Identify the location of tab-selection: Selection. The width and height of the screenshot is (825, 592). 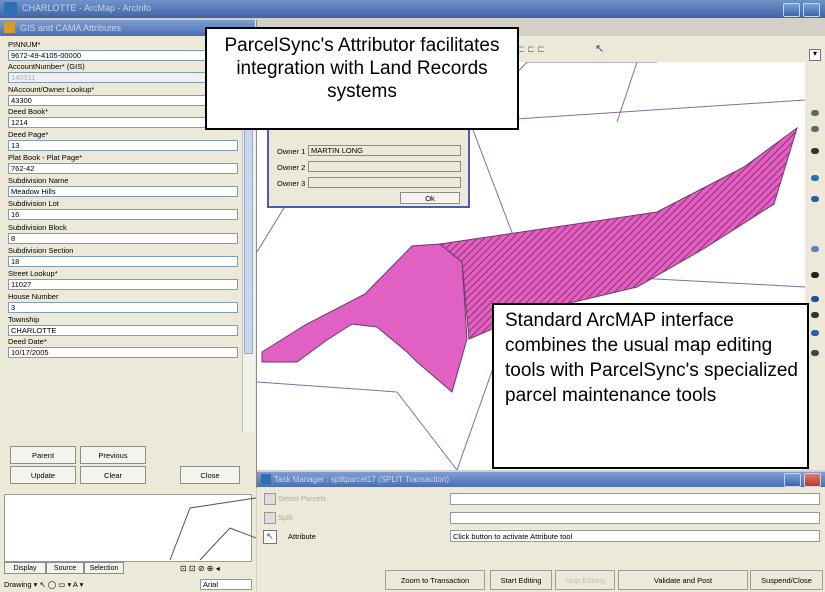
(104, 568).